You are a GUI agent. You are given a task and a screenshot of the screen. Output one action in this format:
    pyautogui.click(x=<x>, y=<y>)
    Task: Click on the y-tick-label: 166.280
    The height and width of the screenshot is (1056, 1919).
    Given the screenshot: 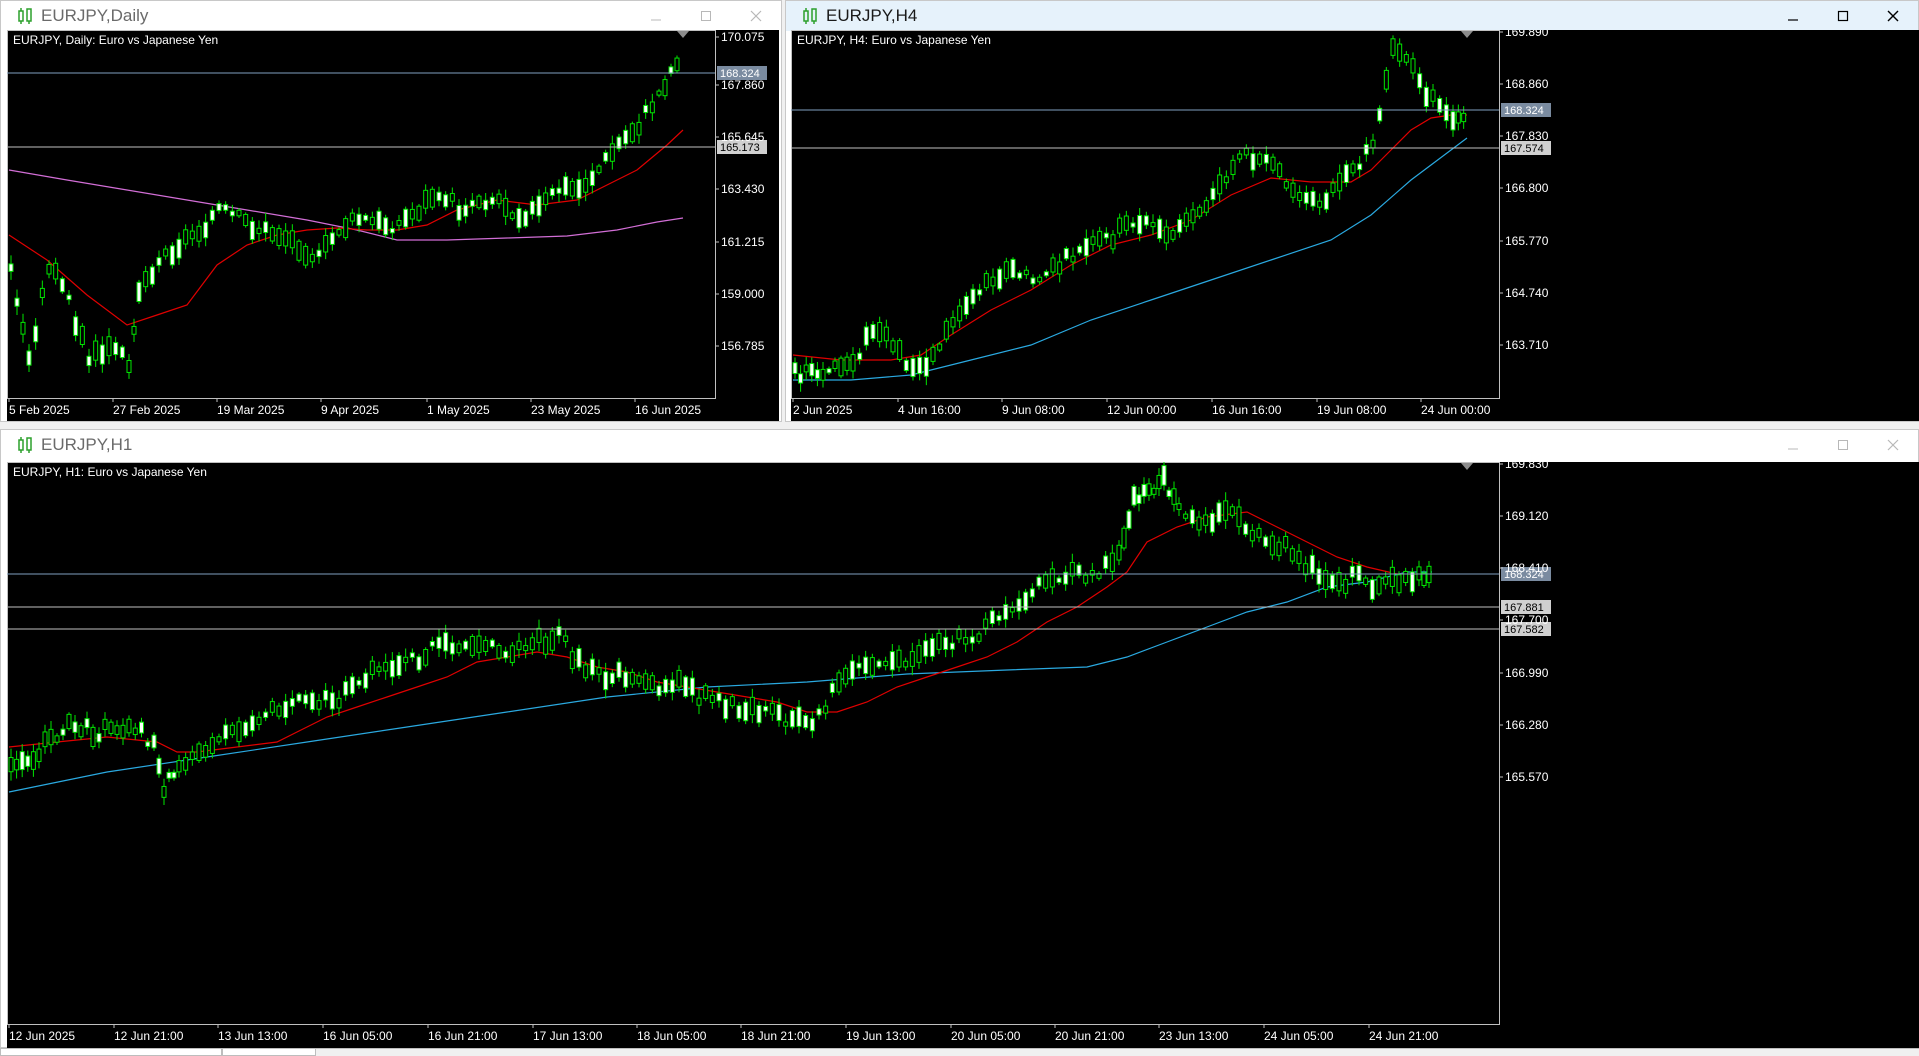 What is the action you would take?
    pyautogui.click(x=1527, y=725)
    